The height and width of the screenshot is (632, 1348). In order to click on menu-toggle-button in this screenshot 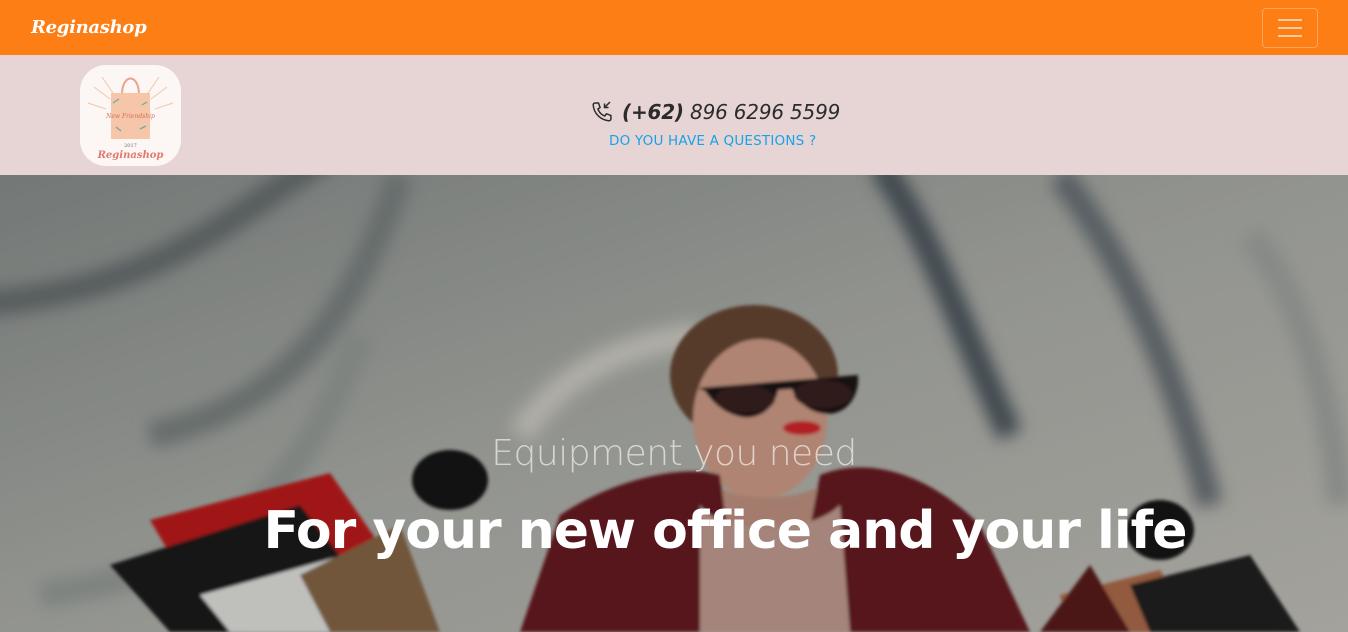, I will do `click(1290, 27)`.